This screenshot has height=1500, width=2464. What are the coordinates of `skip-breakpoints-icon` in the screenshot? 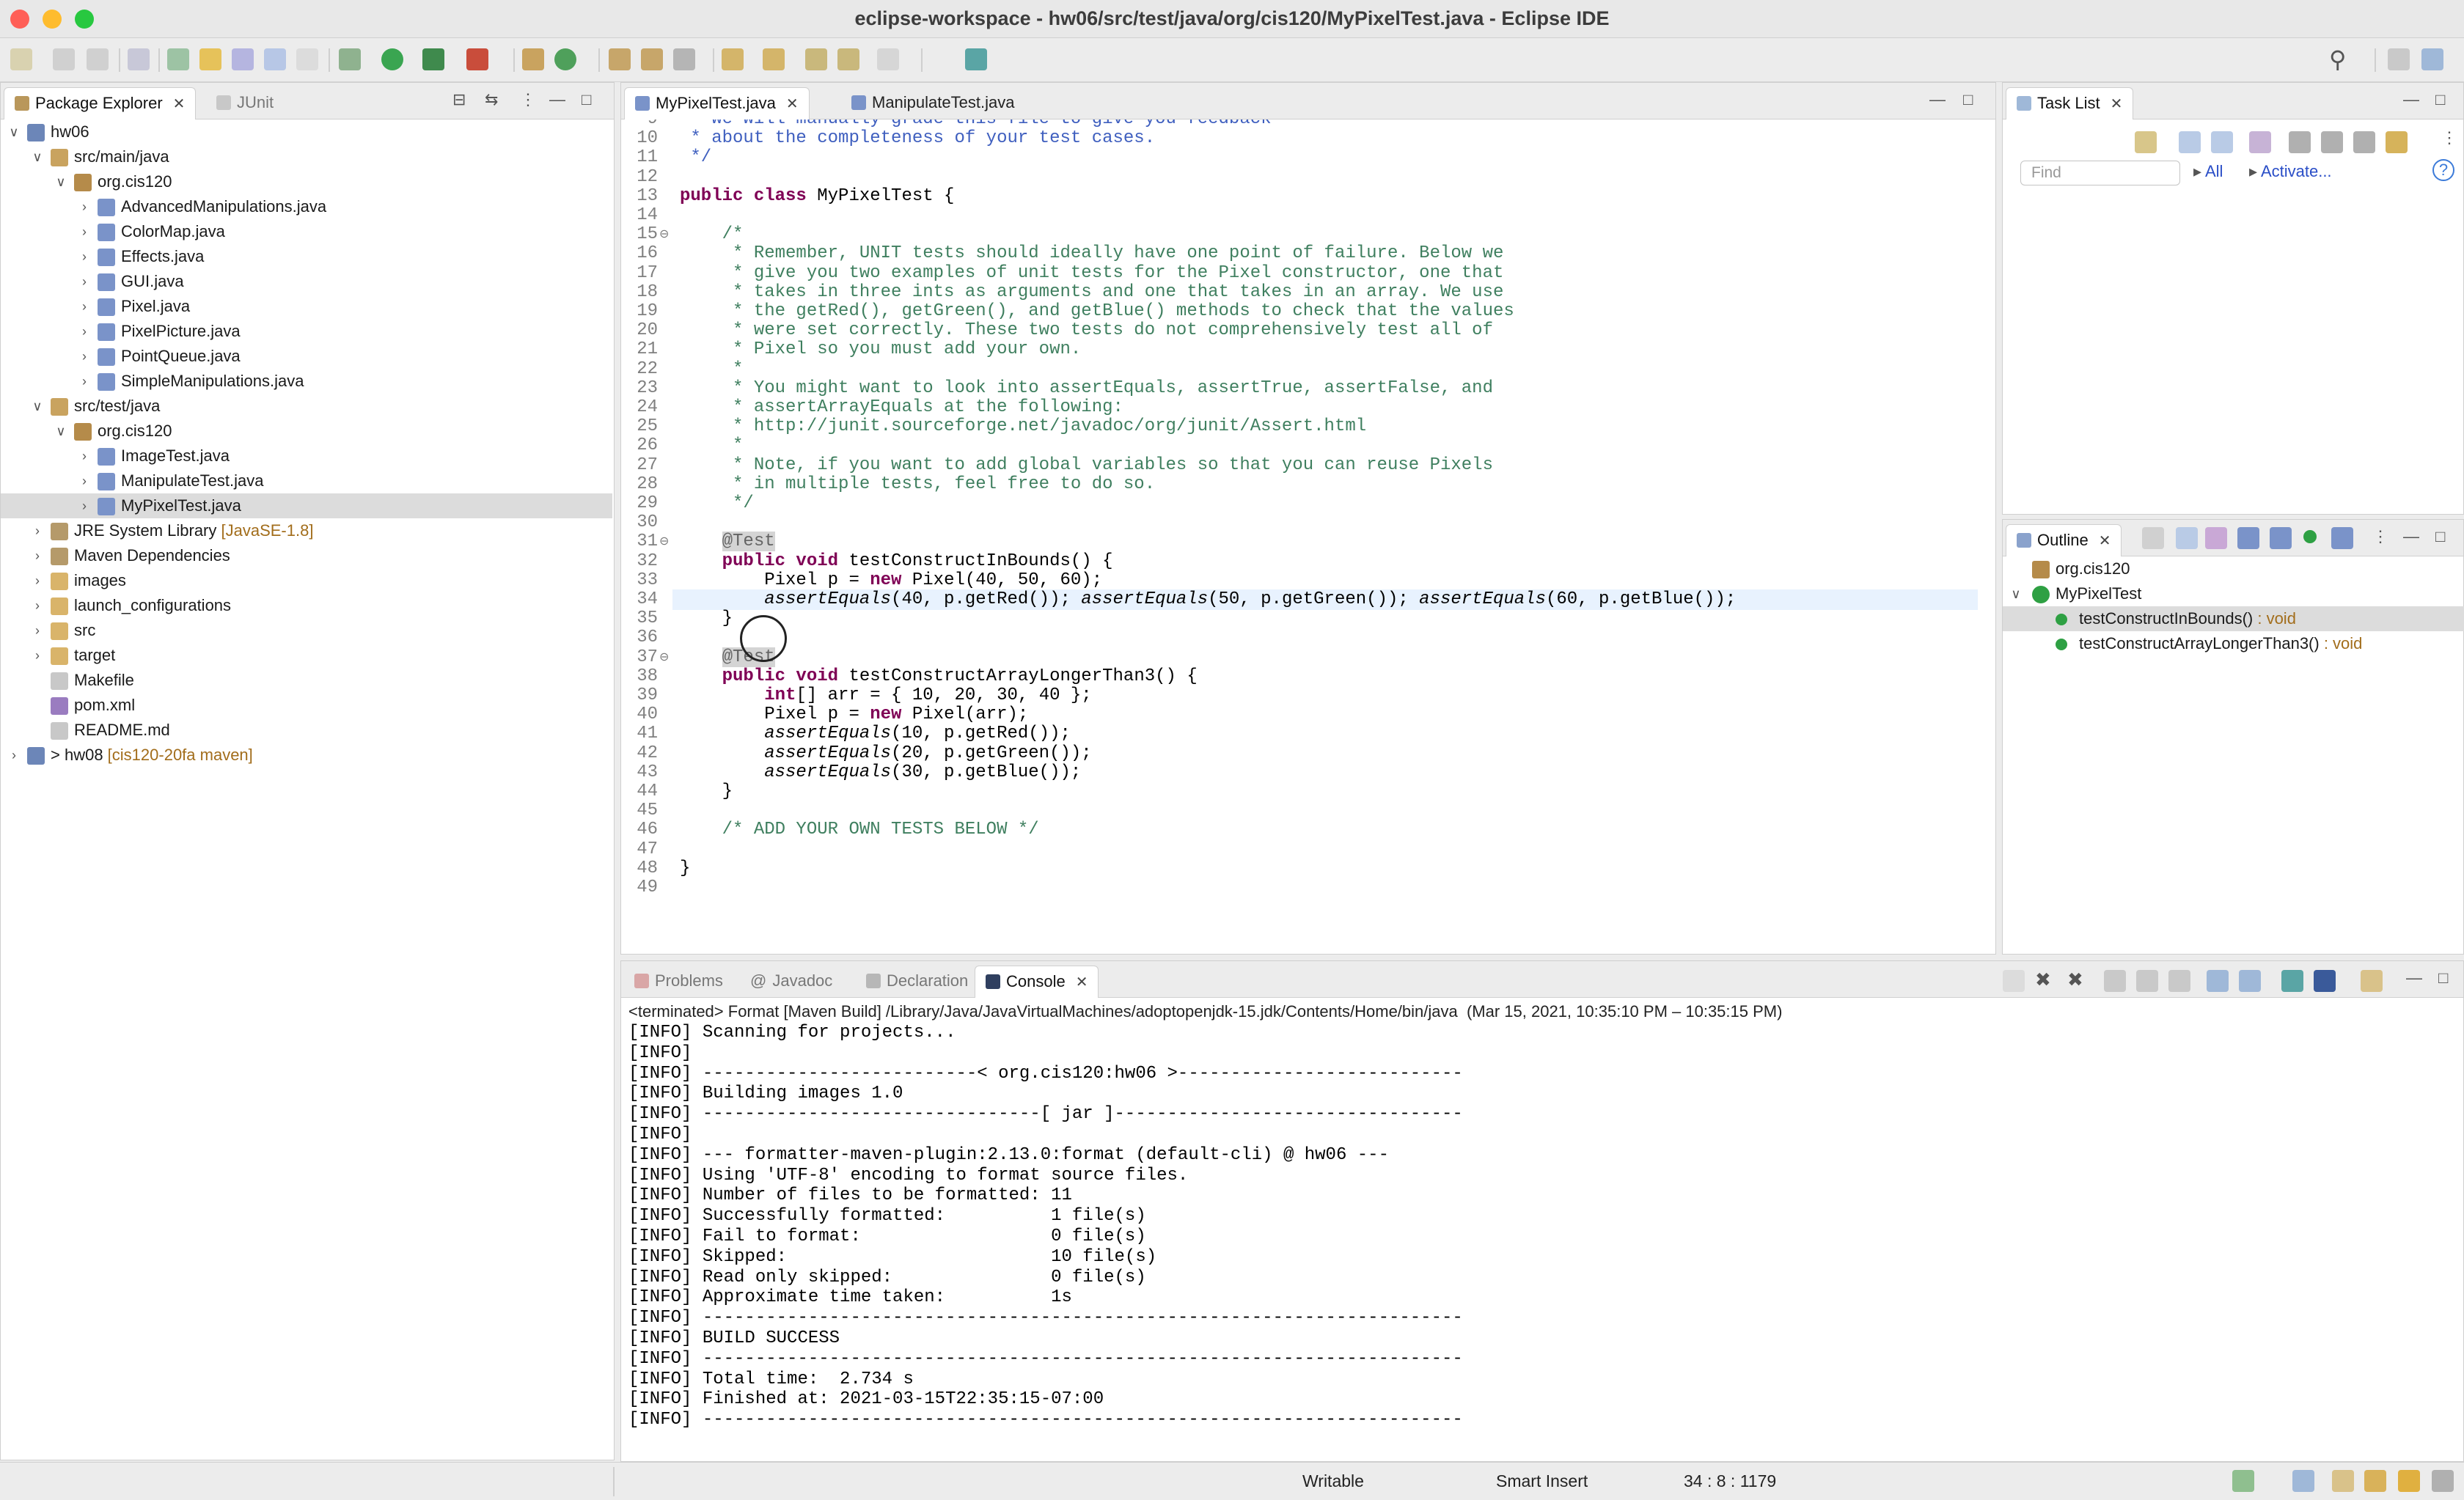 It's located at (178, 59).